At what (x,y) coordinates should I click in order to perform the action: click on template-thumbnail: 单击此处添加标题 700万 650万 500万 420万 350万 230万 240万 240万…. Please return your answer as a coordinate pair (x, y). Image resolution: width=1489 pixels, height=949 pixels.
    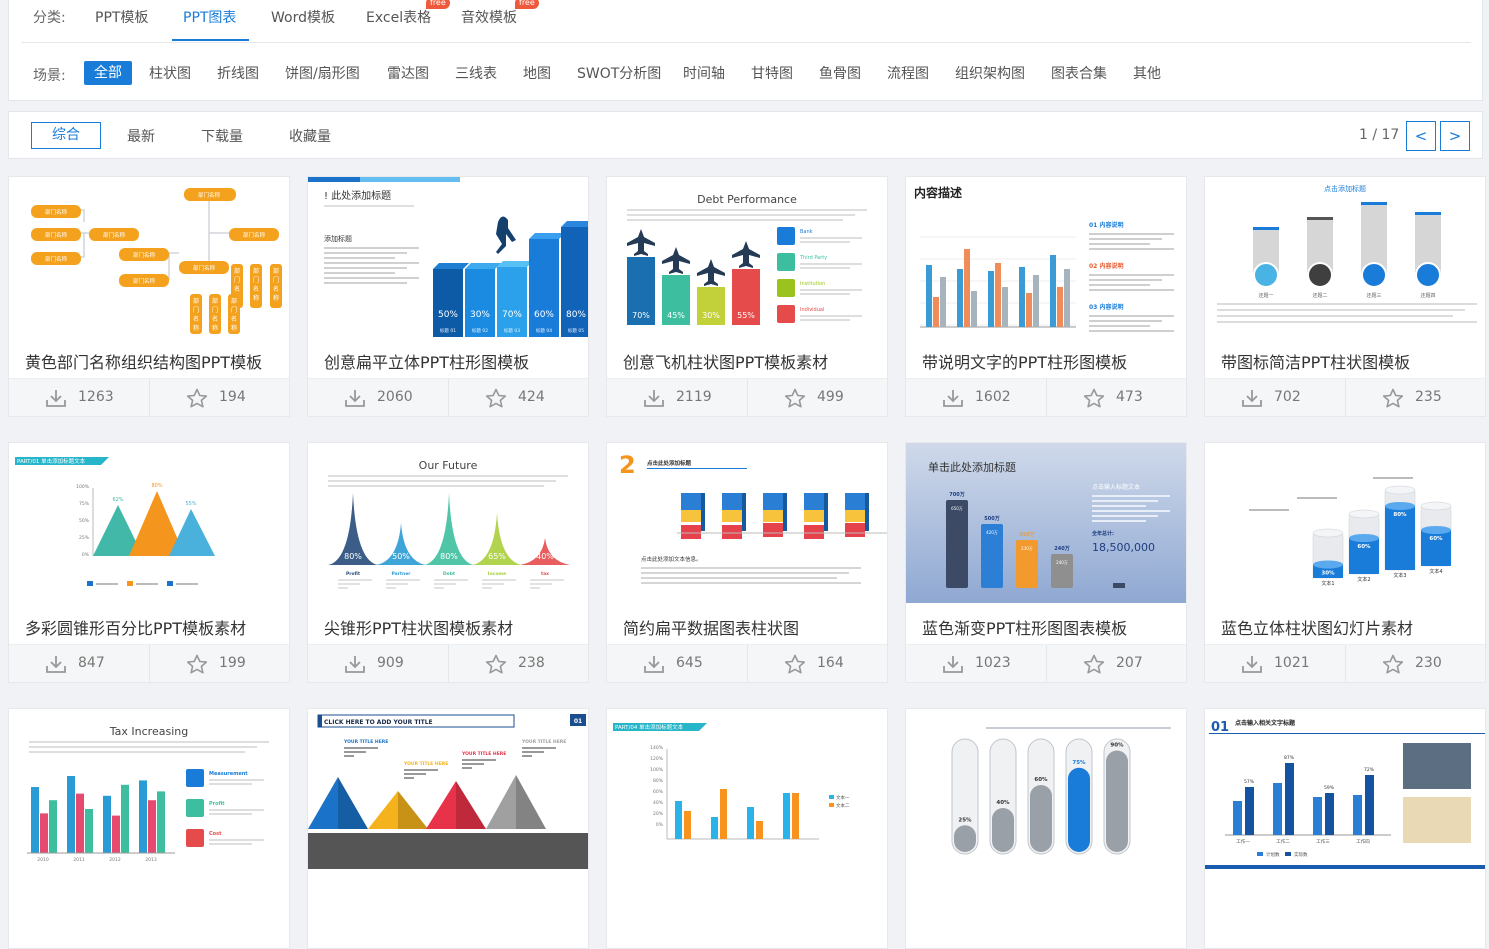
    Looking at the image, I should click on (1046, 523).